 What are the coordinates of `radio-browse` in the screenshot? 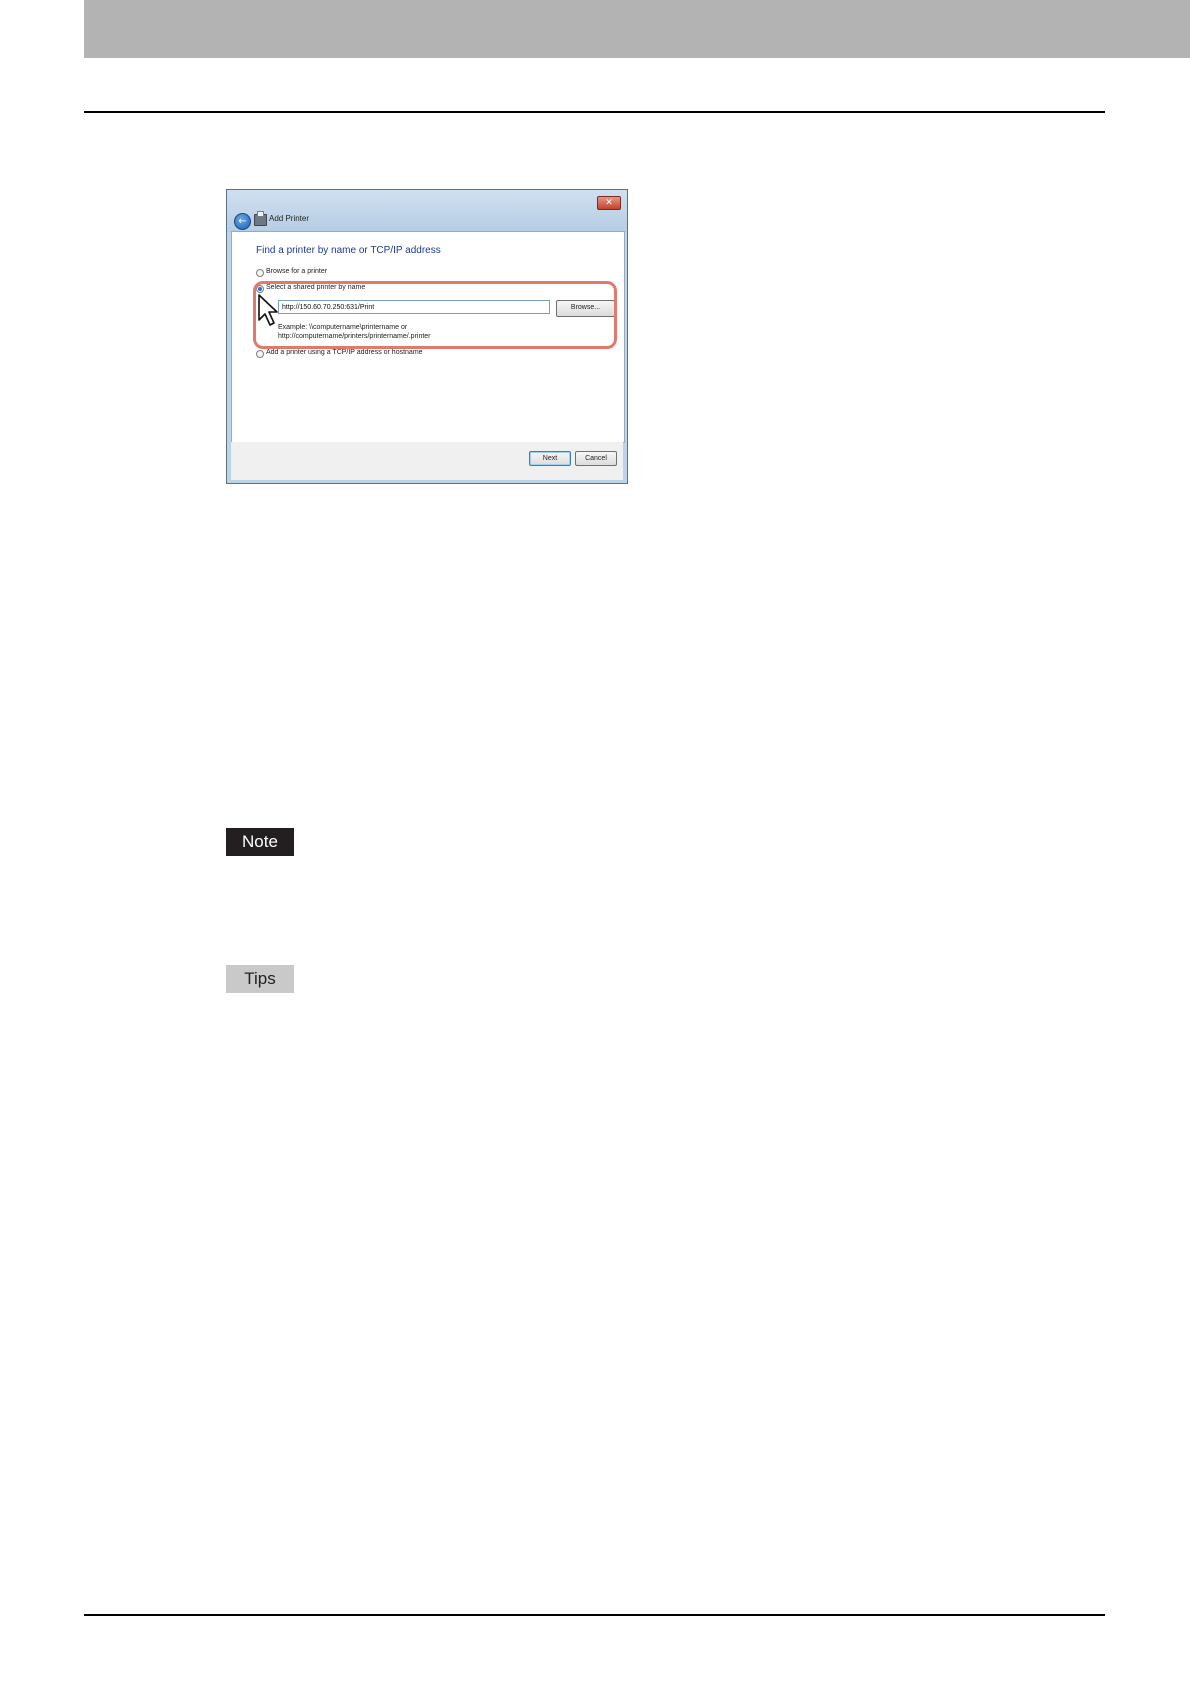 It's located at (260, 273).